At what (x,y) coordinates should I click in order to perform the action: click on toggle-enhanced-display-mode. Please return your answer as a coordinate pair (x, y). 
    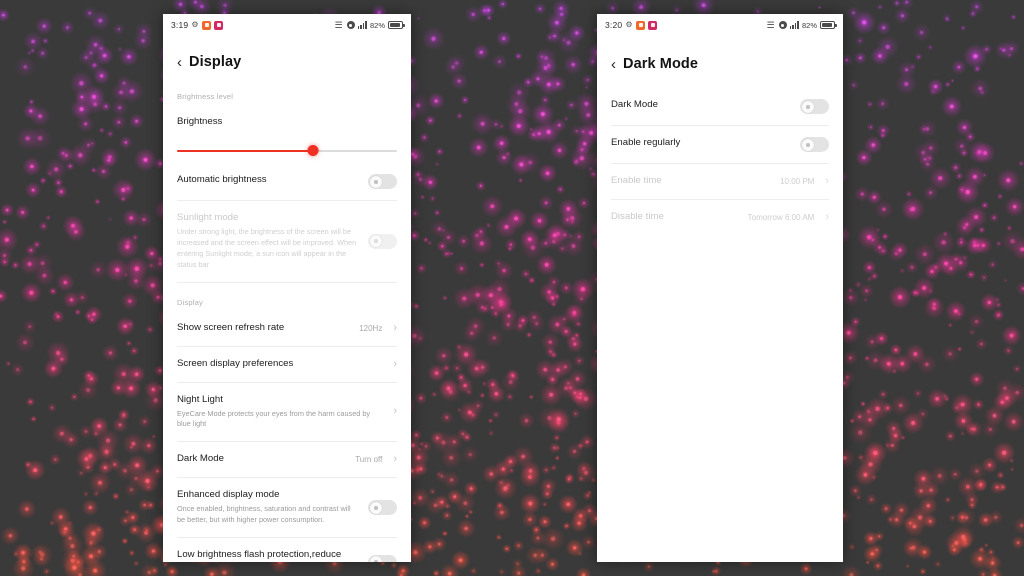
    Looking at the image, I should click on (382, 508).